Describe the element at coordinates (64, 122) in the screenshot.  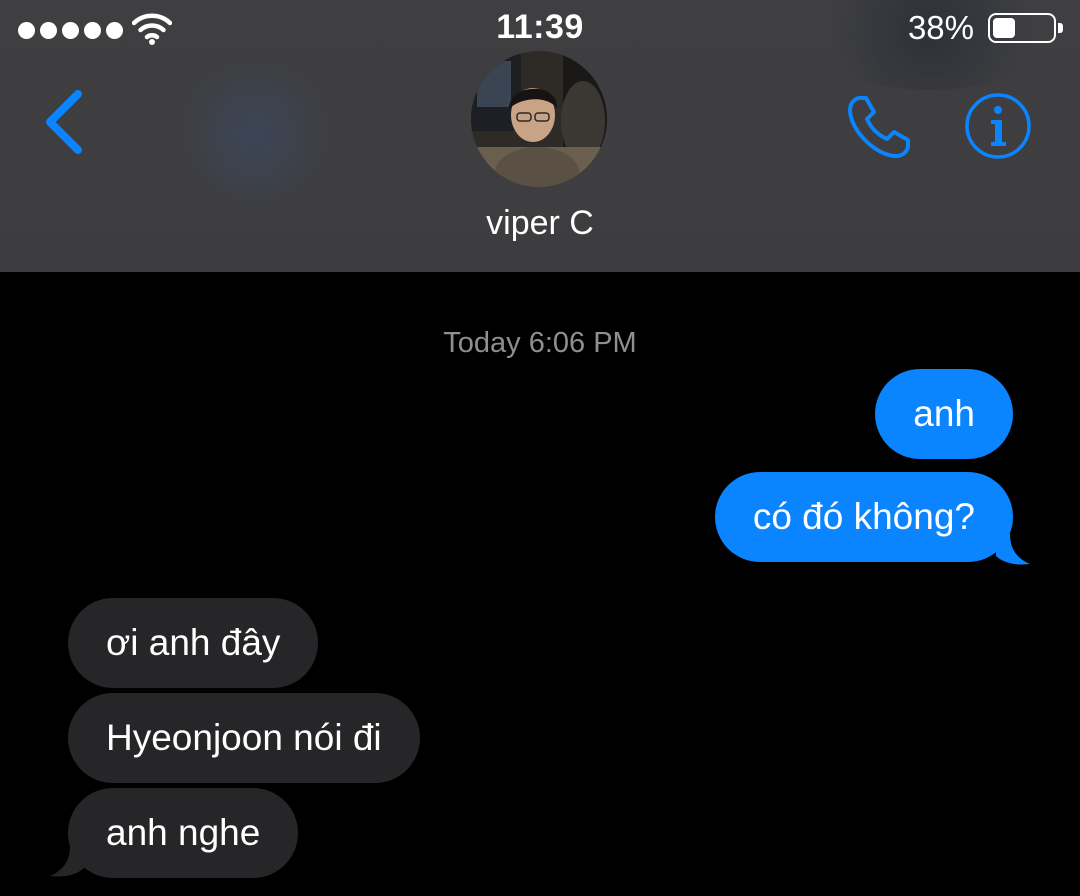
I see `back-button` at that location.